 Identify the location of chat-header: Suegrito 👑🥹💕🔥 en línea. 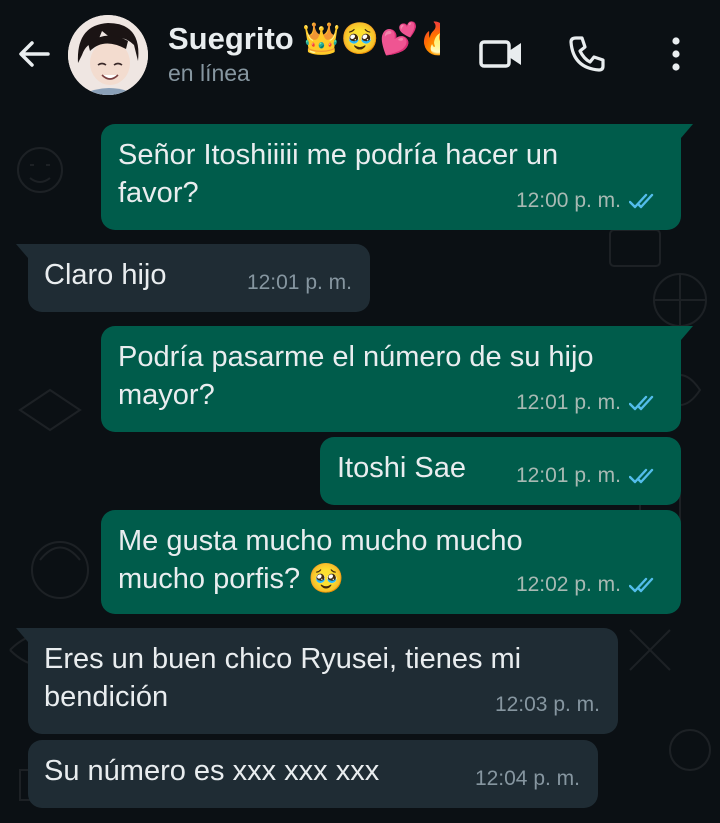
(360, 55).